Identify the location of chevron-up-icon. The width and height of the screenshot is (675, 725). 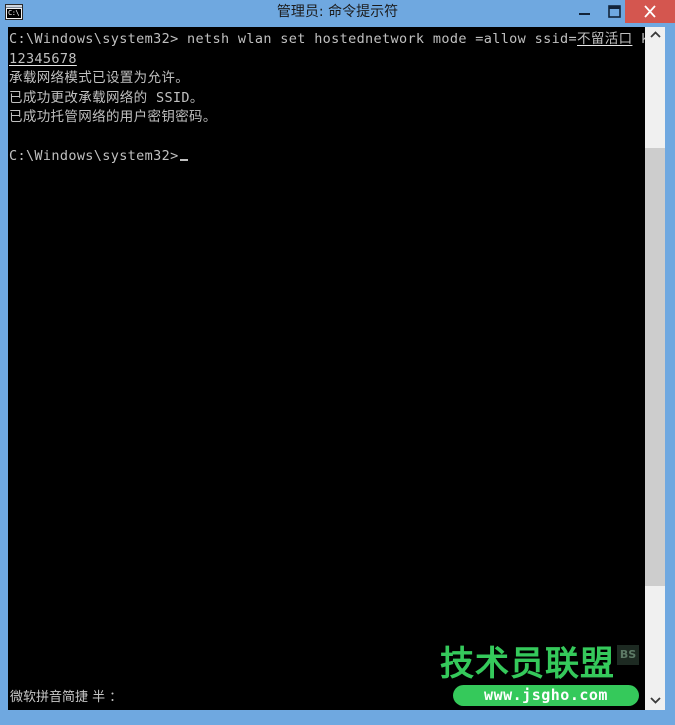
(655, 34).